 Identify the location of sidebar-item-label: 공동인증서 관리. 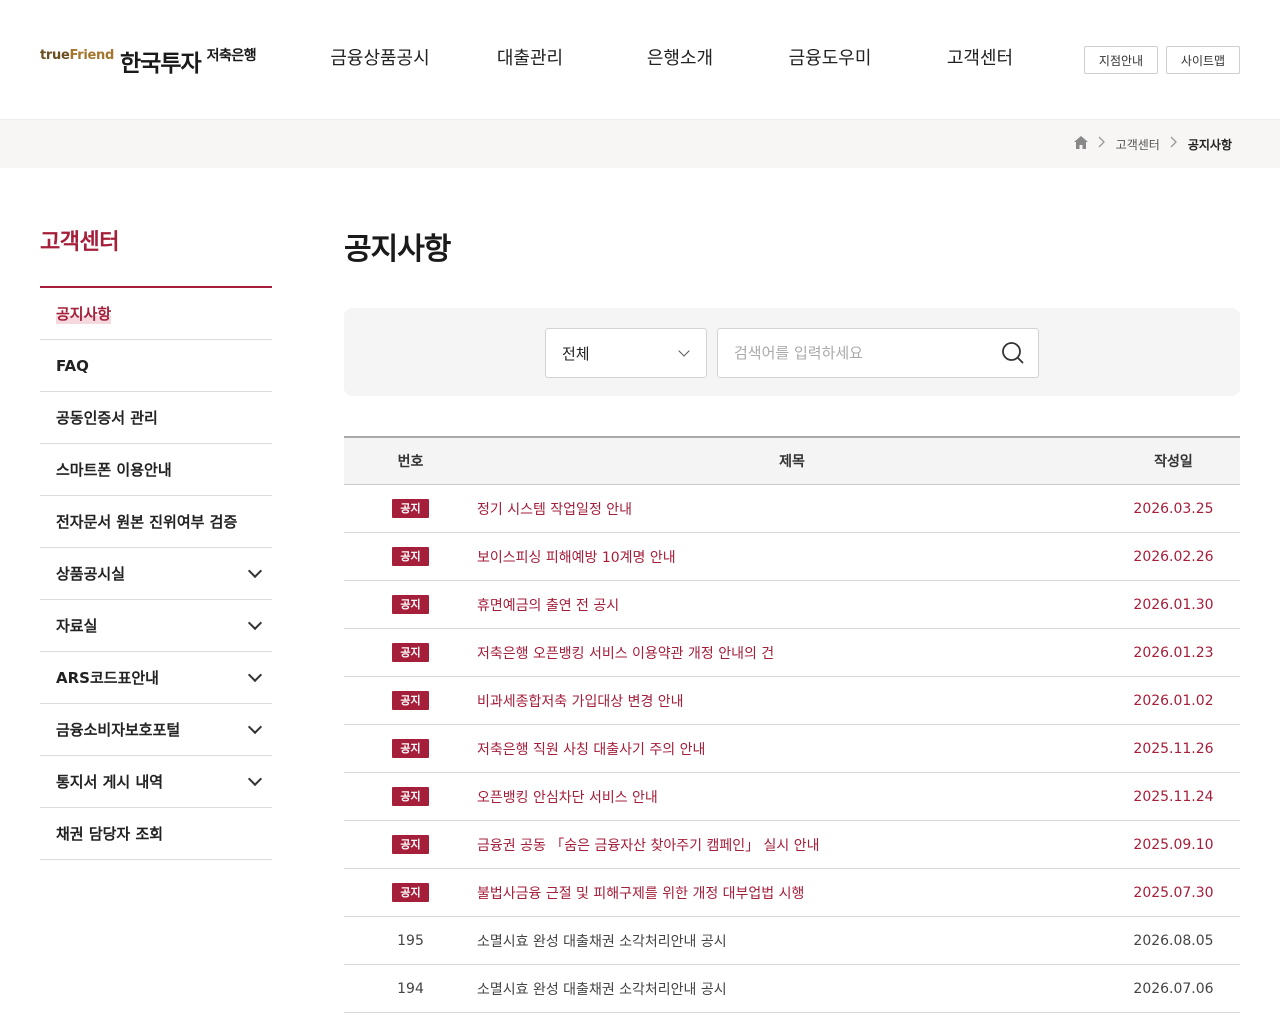
(107, 418).